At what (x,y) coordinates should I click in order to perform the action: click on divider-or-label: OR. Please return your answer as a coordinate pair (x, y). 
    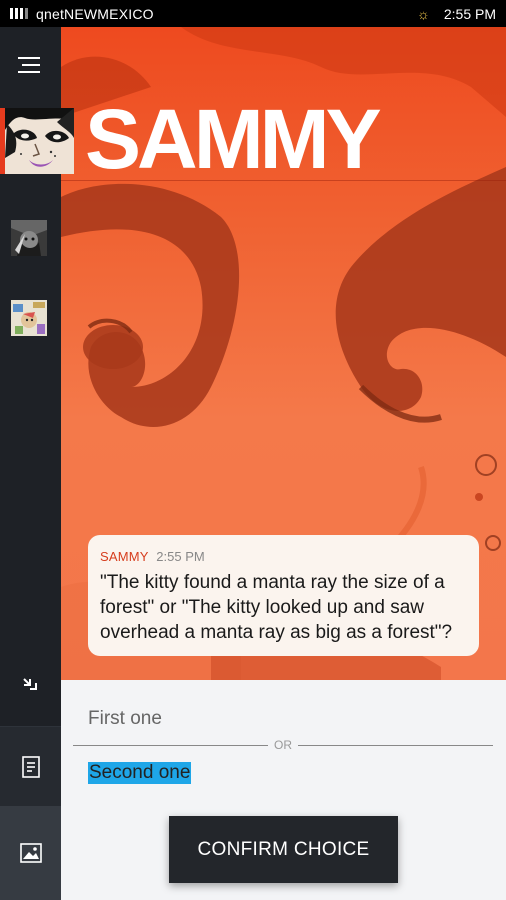
    Looking at the image, I should click on (283, 745).